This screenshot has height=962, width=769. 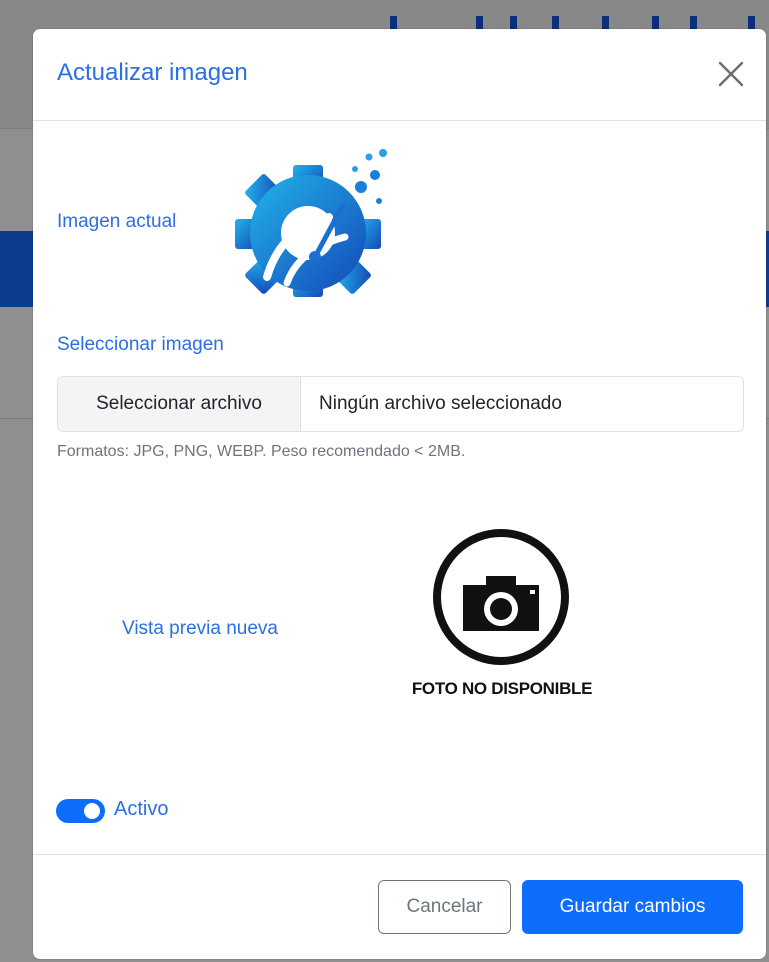 I want to click on modal-footer: Cancelar Guardar cambios, so click(x=399, y=906).